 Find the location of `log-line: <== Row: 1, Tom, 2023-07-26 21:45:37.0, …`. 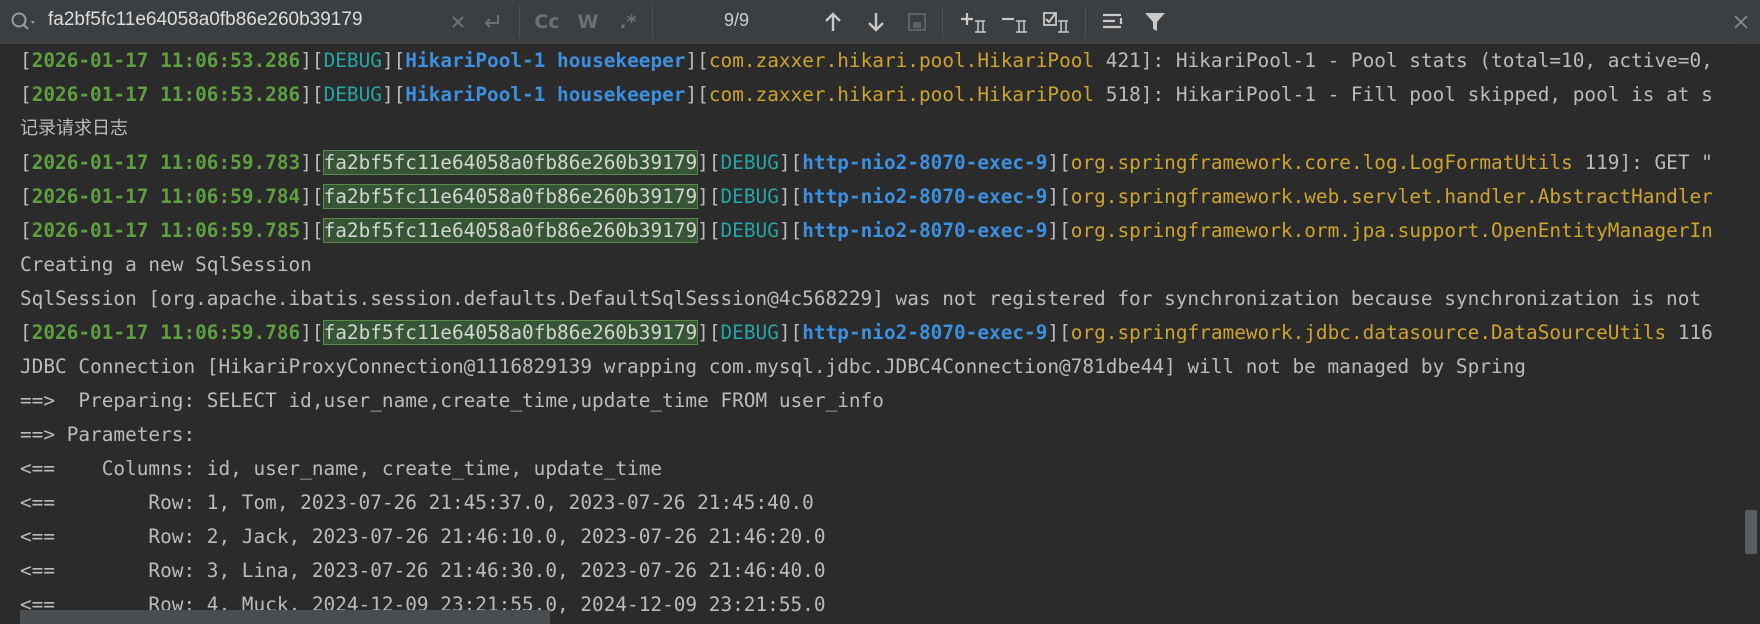

log-line: <== Row: 1, Tom, 2023-07-26 21:45:37.0, … is located at coordinates (417, 502).